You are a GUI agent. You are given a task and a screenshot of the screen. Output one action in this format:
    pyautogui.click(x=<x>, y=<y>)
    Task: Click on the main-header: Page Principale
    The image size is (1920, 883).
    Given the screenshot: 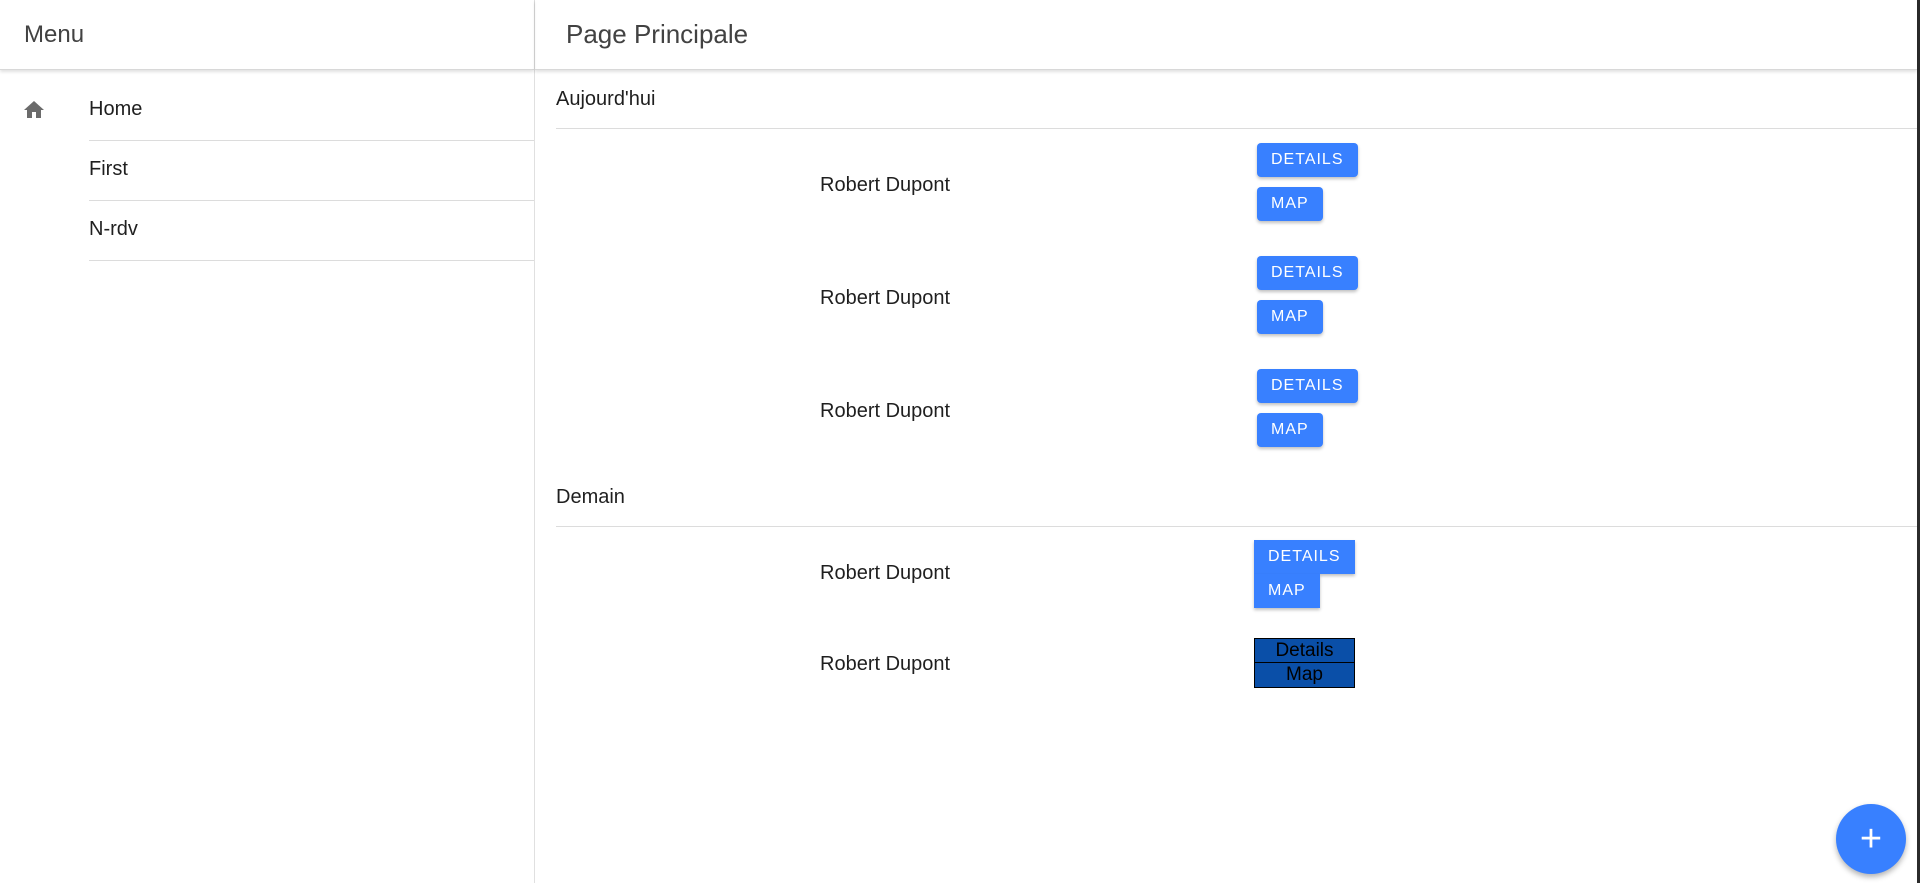 What is the action you would take?
    pyautogui.click(x=1226, y=35)
    